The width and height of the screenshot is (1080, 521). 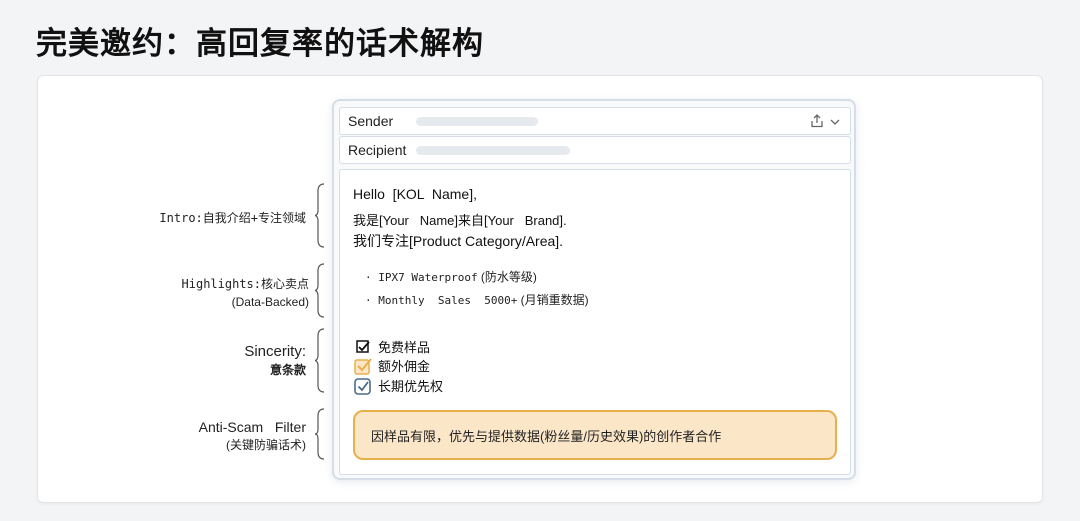 What do you see at coordinates (245, 293) in the screenshot?
I see `annotation-highlights: Highlights:核心卖点 (Data-Backed)` at bounding box center [245, 293].